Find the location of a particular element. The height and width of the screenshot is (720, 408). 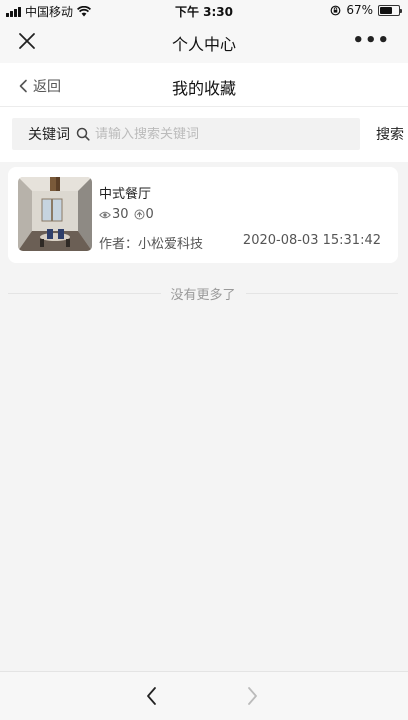

page-title: 我的收藏 is located at coordinates (203, 88).